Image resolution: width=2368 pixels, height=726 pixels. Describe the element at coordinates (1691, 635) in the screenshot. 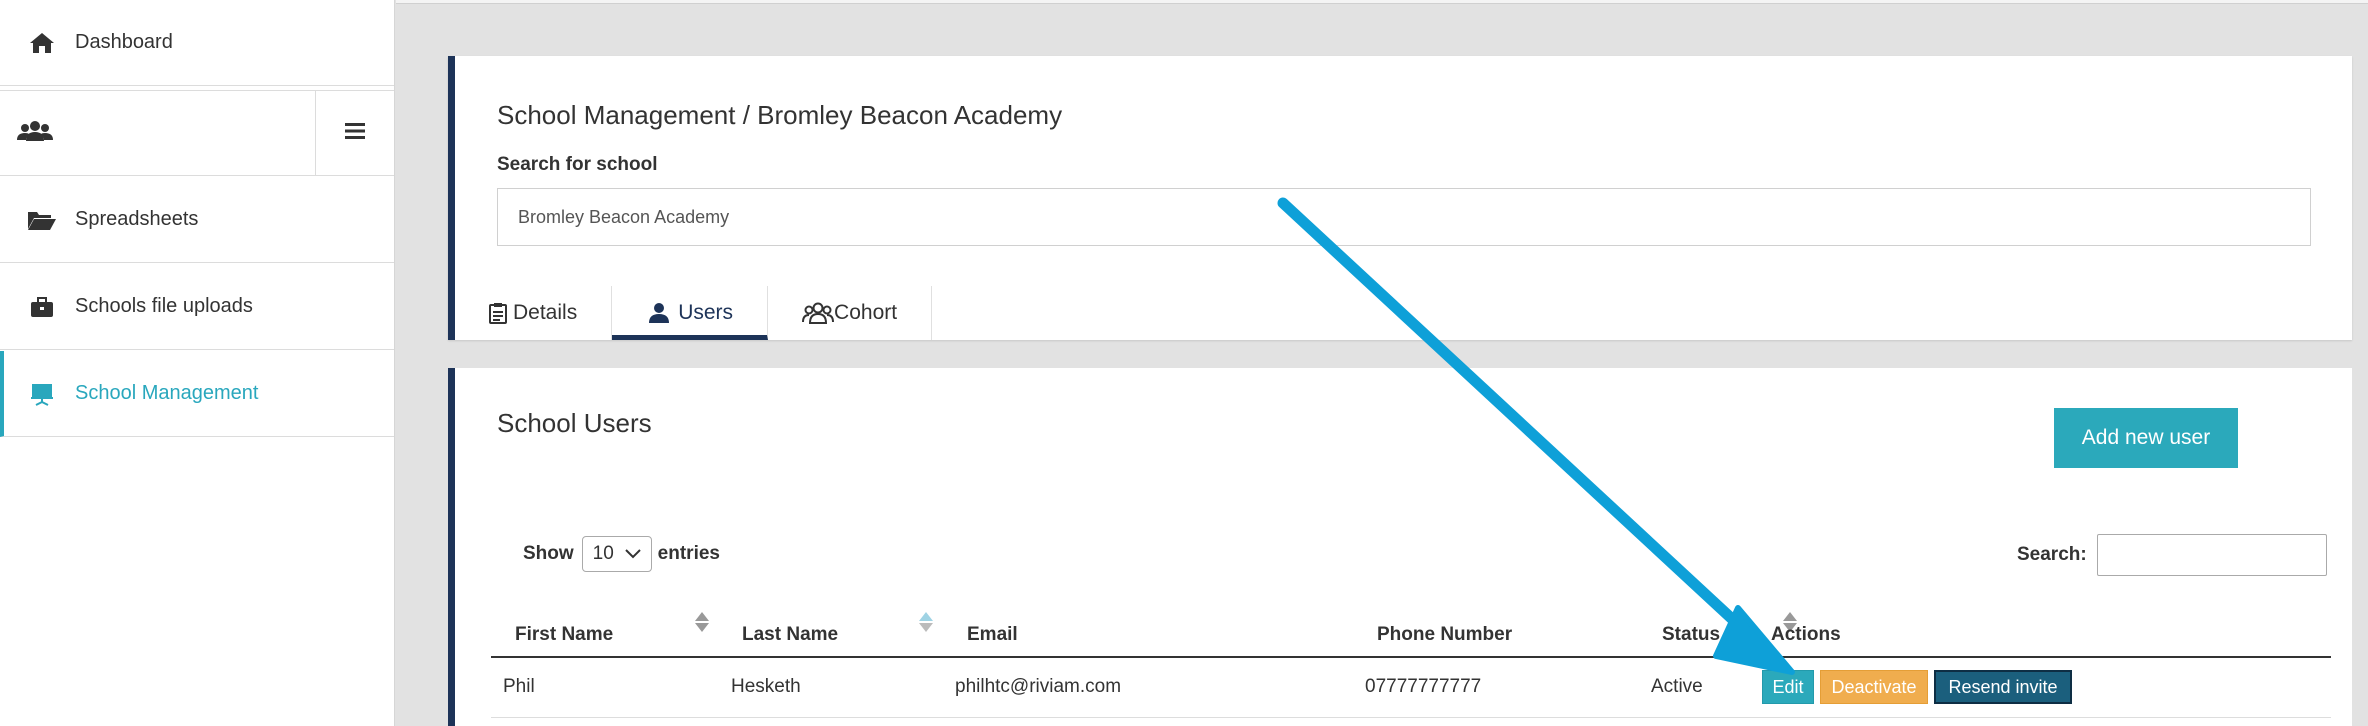

I see `column-header-status: Status` at that location.